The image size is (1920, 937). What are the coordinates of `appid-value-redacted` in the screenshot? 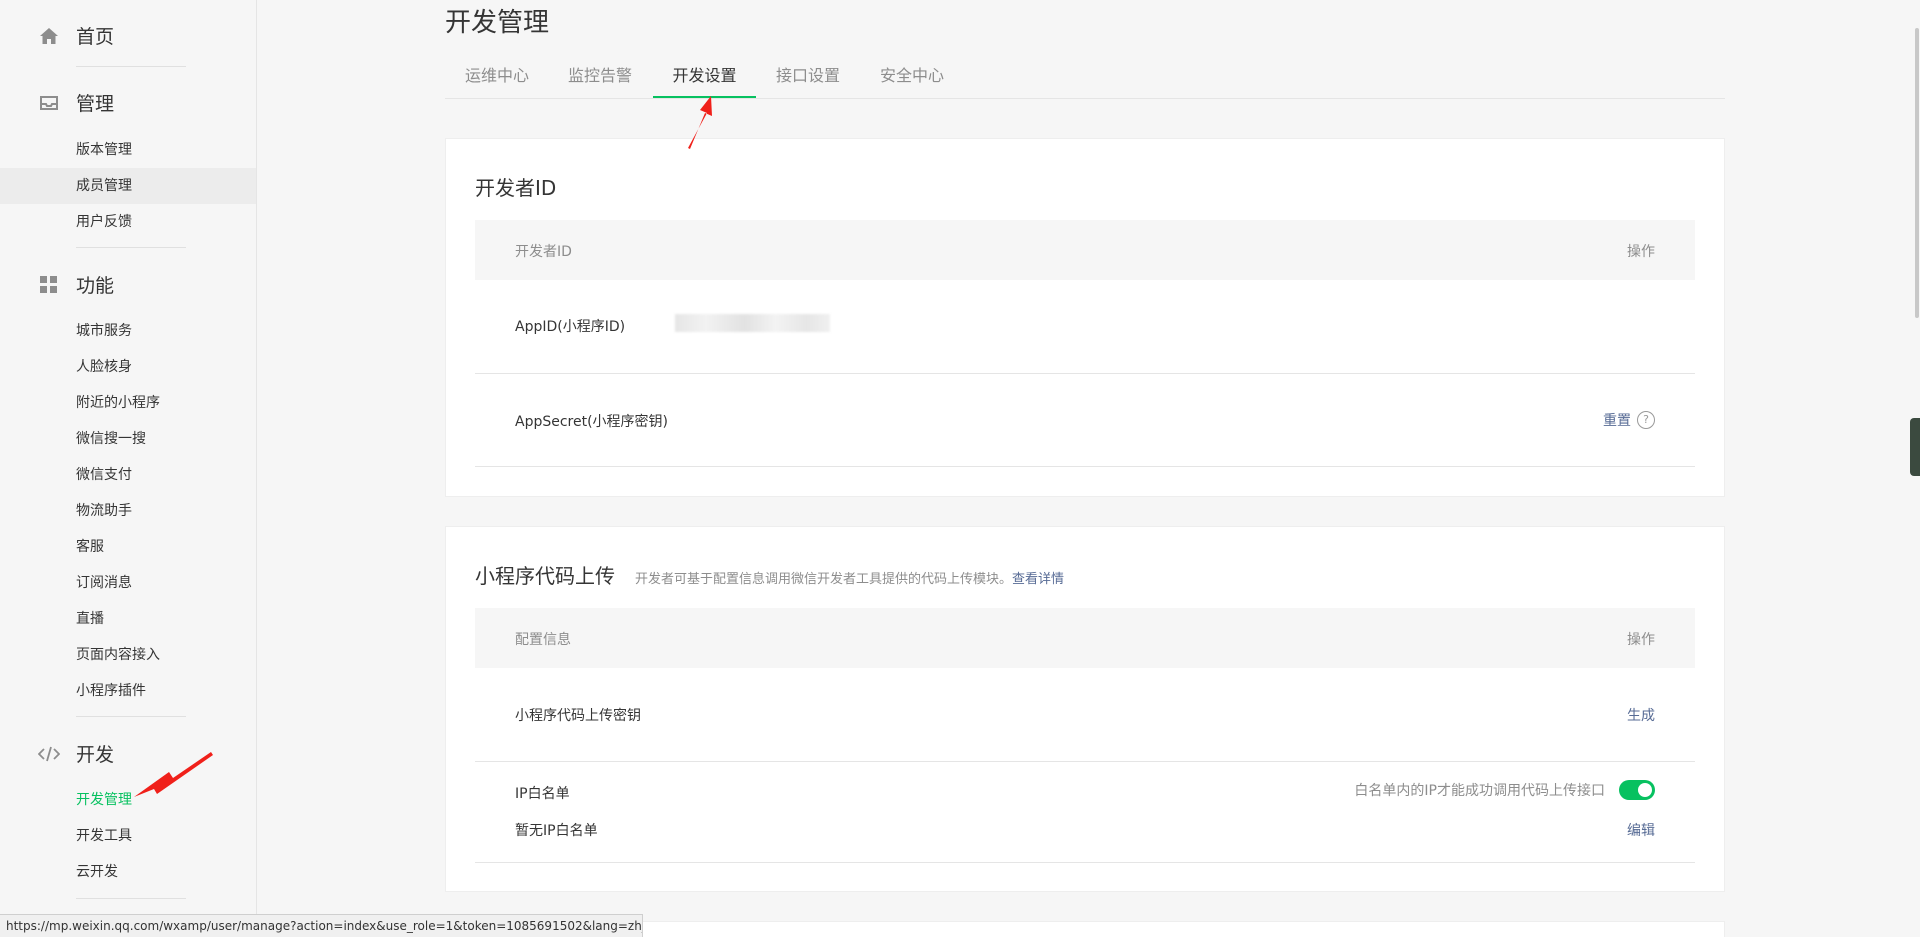 It's located at (752, 323).